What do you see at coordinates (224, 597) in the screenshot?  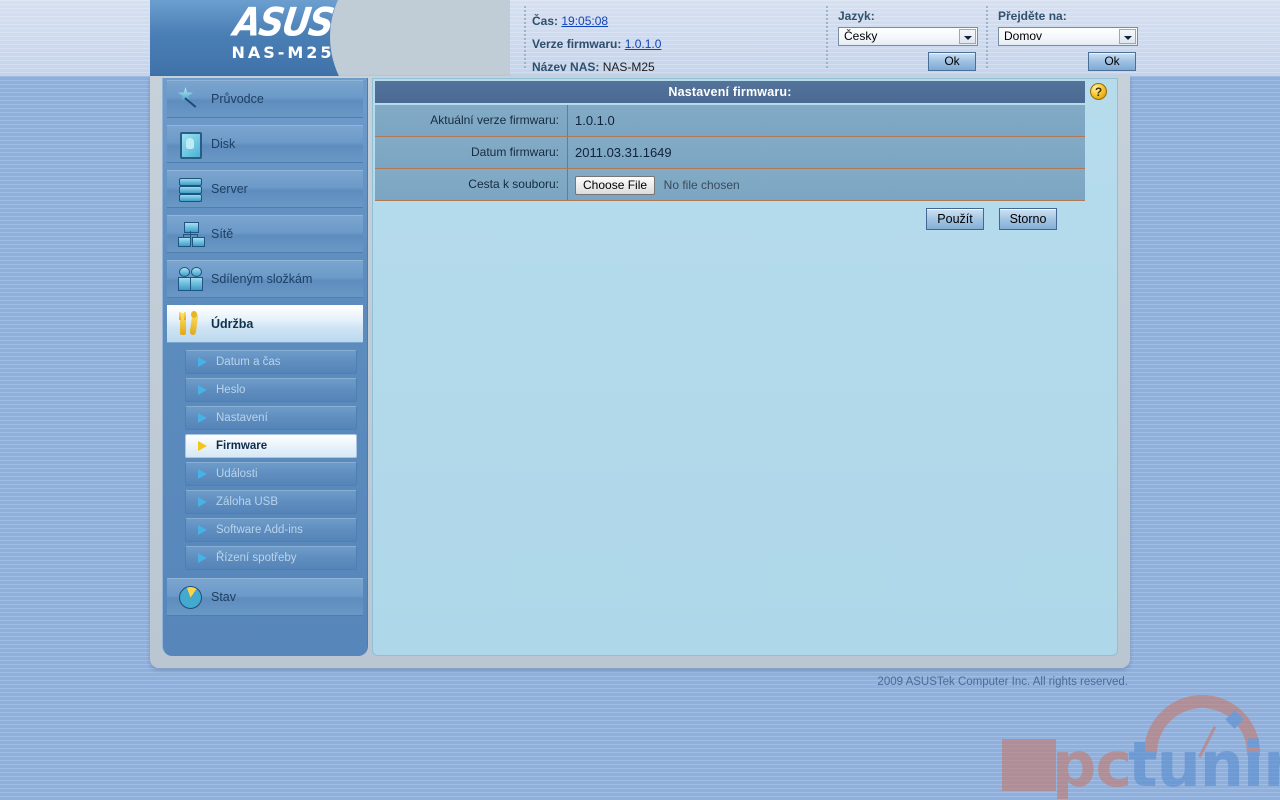 I see `sidebar-item-label: Stav` at bounding box center [224, 597].